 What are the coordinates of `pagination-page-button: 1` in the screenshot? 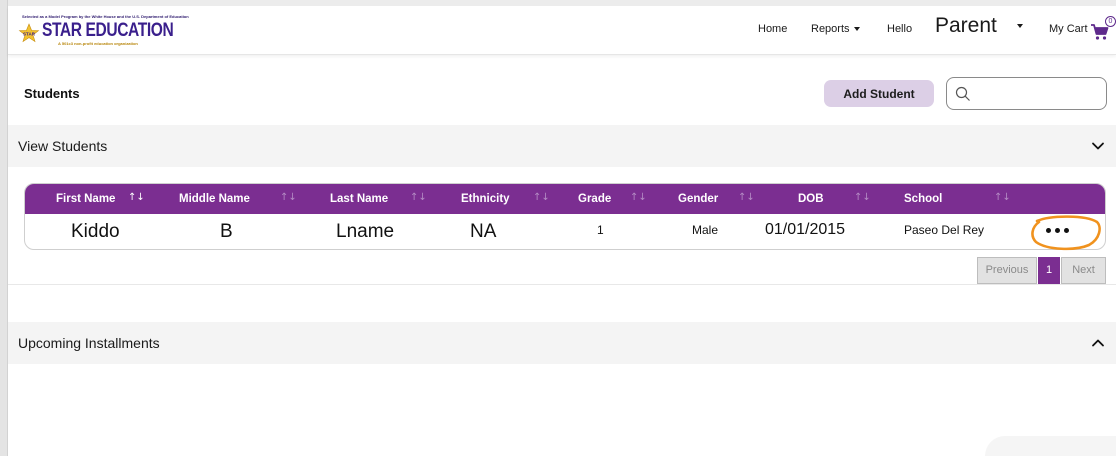 It's located at (1049, 270).